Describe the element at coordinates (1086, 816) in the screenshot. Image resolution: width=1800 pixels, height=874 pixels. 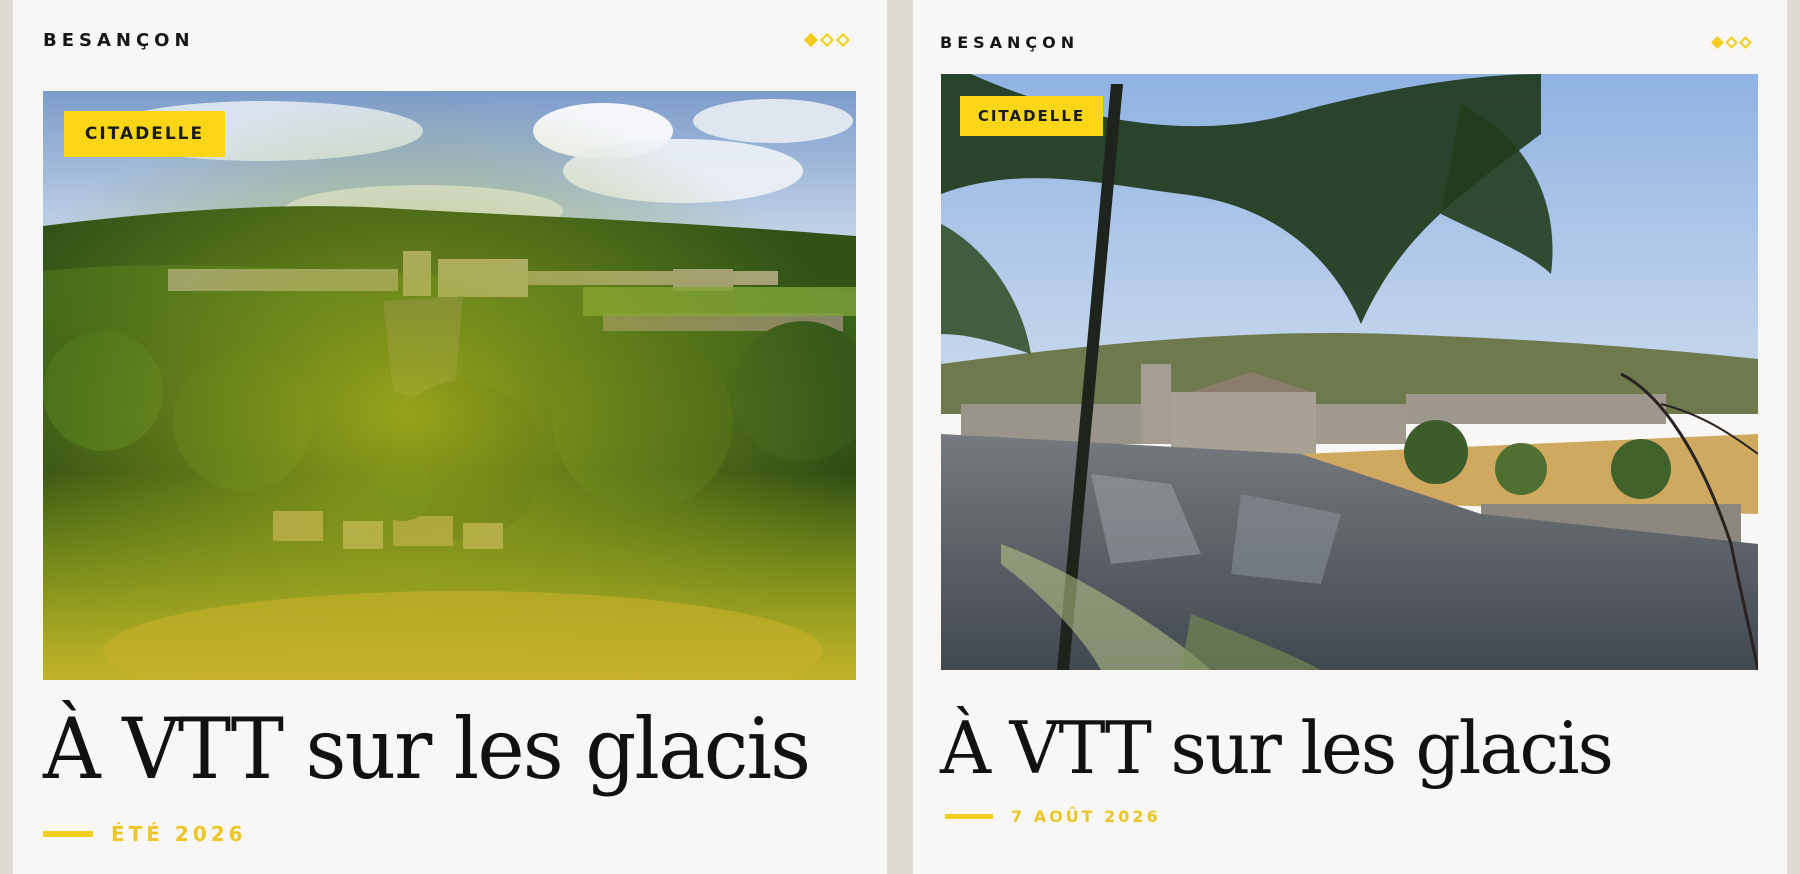
I see `article-date: 7 AOÛT 2026` at that location.